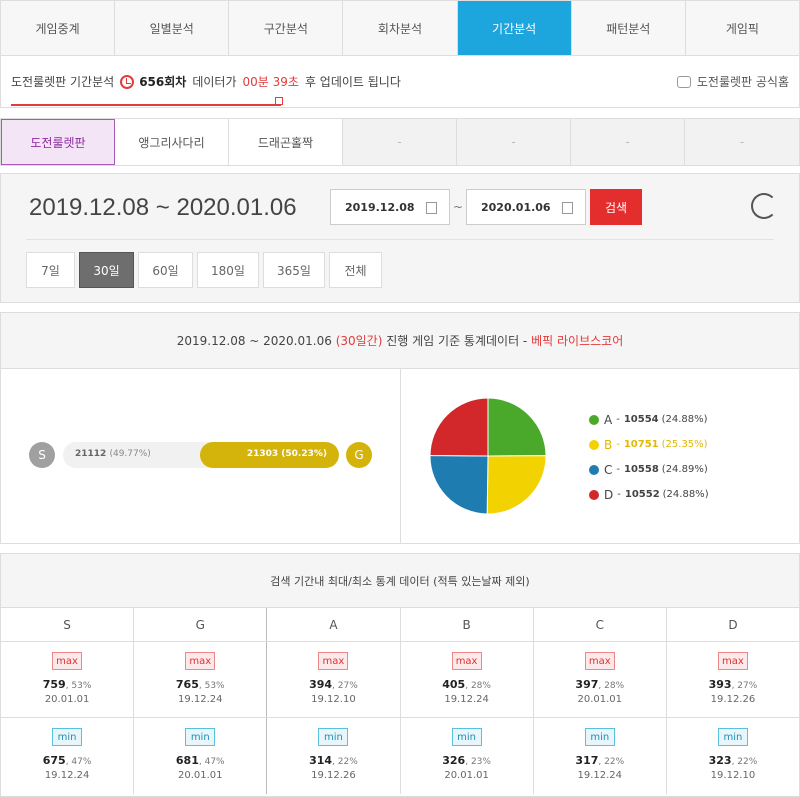 The image size is (800, 797). I want to click on abcd-pie-chart, so click(488, 456).